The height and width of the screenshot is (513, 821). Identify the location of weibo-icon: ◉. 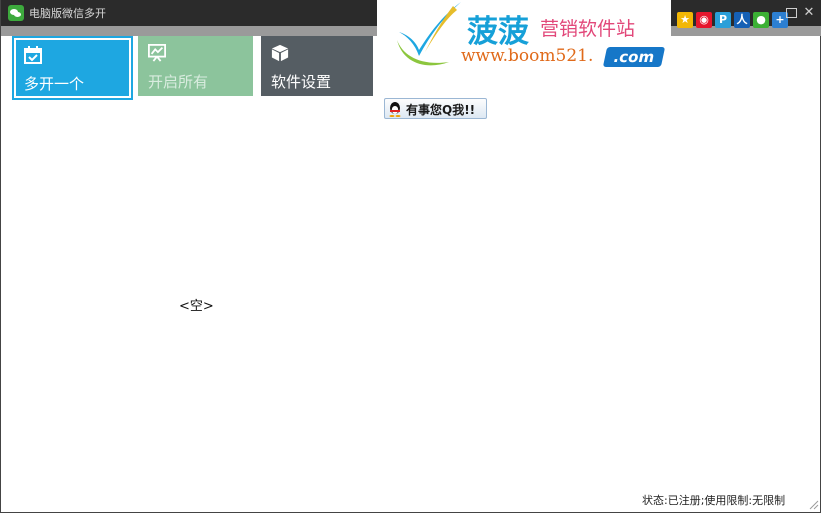
(704, 20).